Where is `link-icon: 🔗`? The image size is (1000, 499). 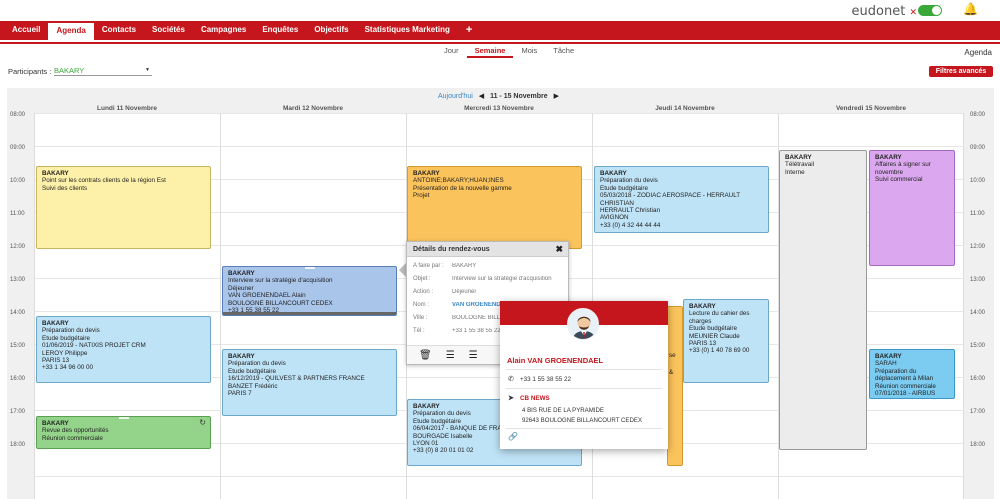
link-icon: 🔗 is located at coordinates (513, 436).